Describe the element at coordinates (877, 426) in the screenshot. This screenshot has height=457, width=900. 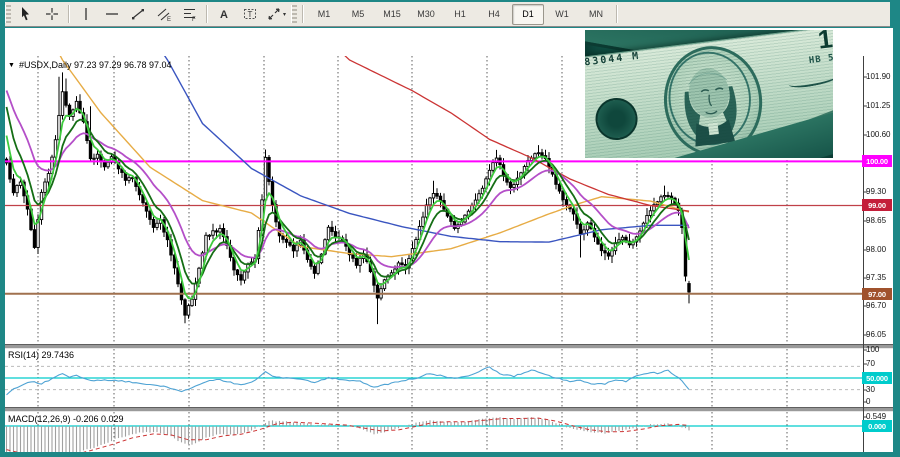
I see `macd-level-badge: 0.000` at that location.